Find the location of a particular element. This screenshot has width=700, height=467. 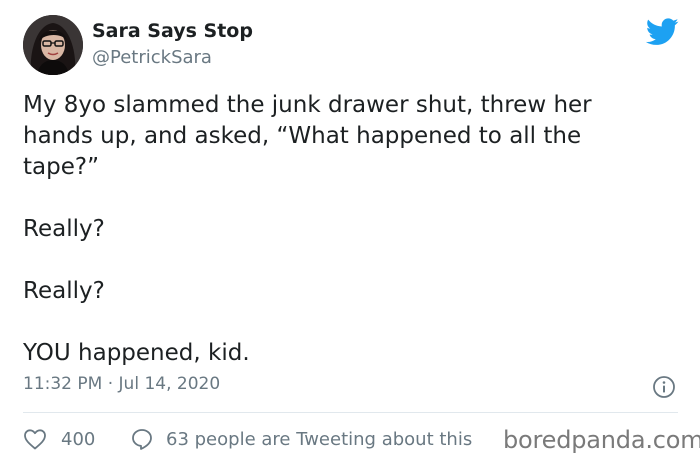

tweet-line: tape?” is located at coordinates (61, 167).